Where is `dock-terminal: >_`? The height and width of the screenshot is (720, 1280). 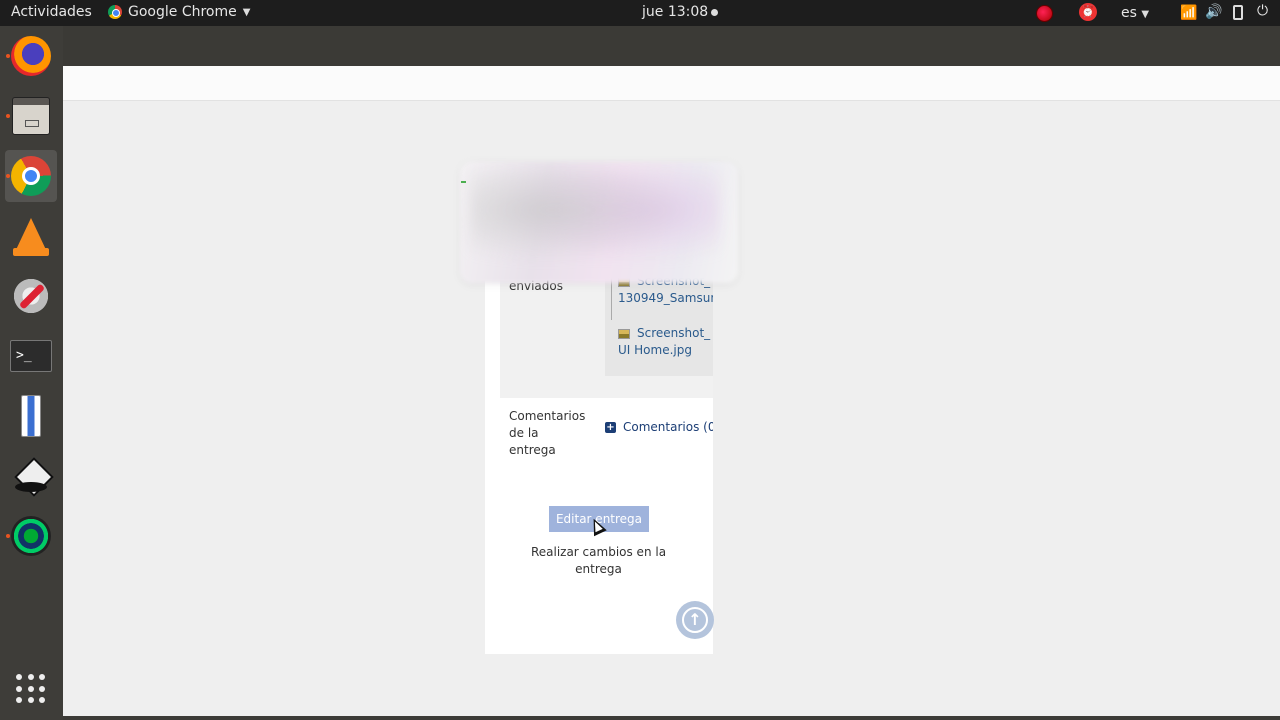
dock-terminal: >_ is located at coordinates (31, 356).